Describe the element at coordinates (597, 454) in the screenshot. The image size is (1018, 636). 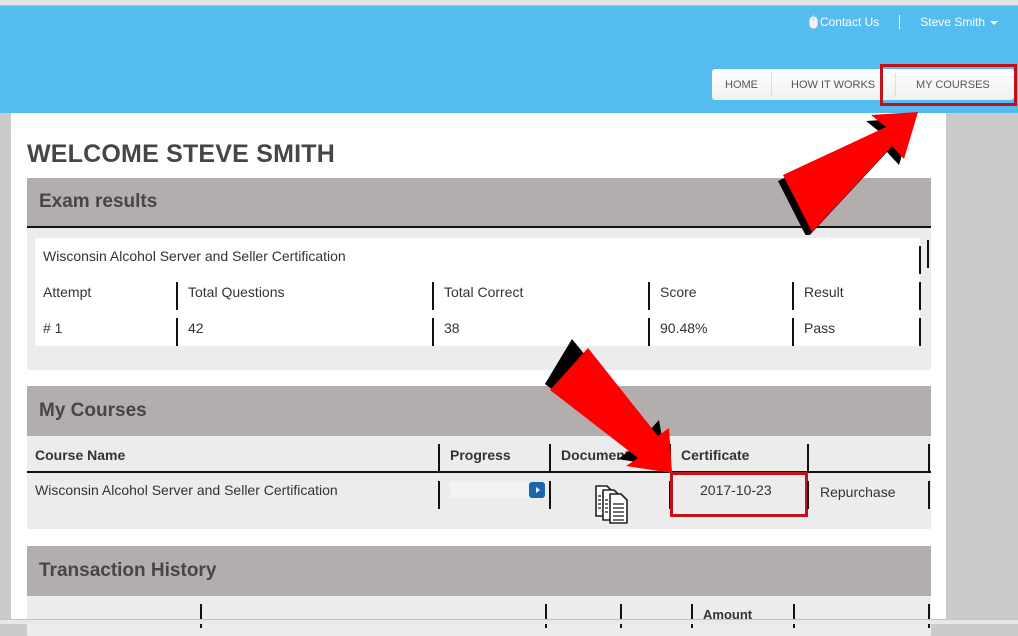
I see `col-header-documents: Documents` at that location.